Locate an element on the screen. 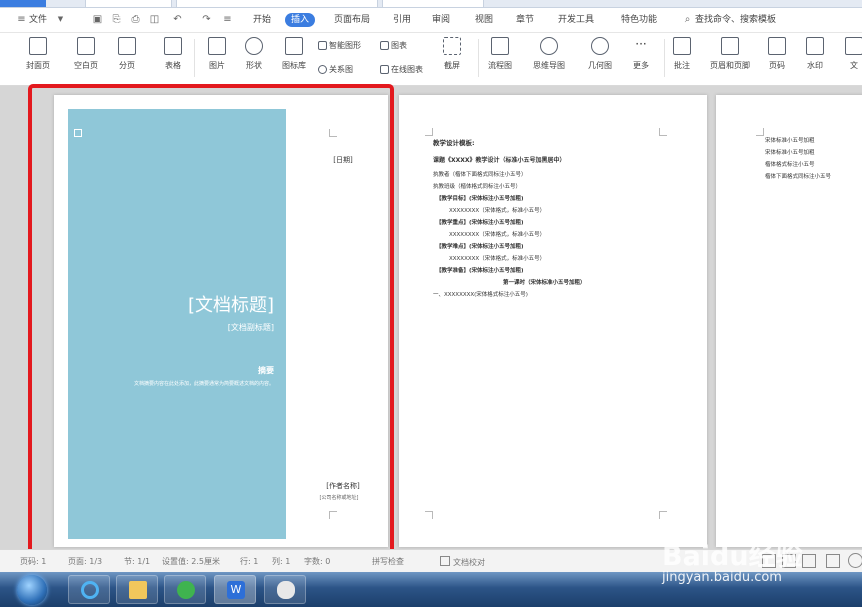 The image size is (862, 607). blank-page-button: 空白页 is located at coordinates (86, 54).